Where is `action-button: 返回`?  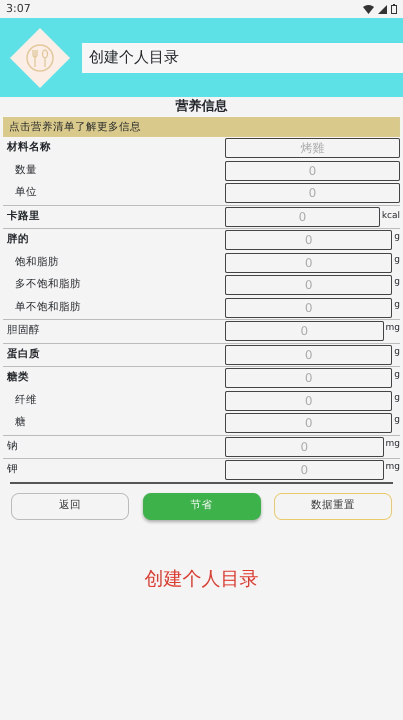 action-button: 返回 is located at coordinates (70, 506).